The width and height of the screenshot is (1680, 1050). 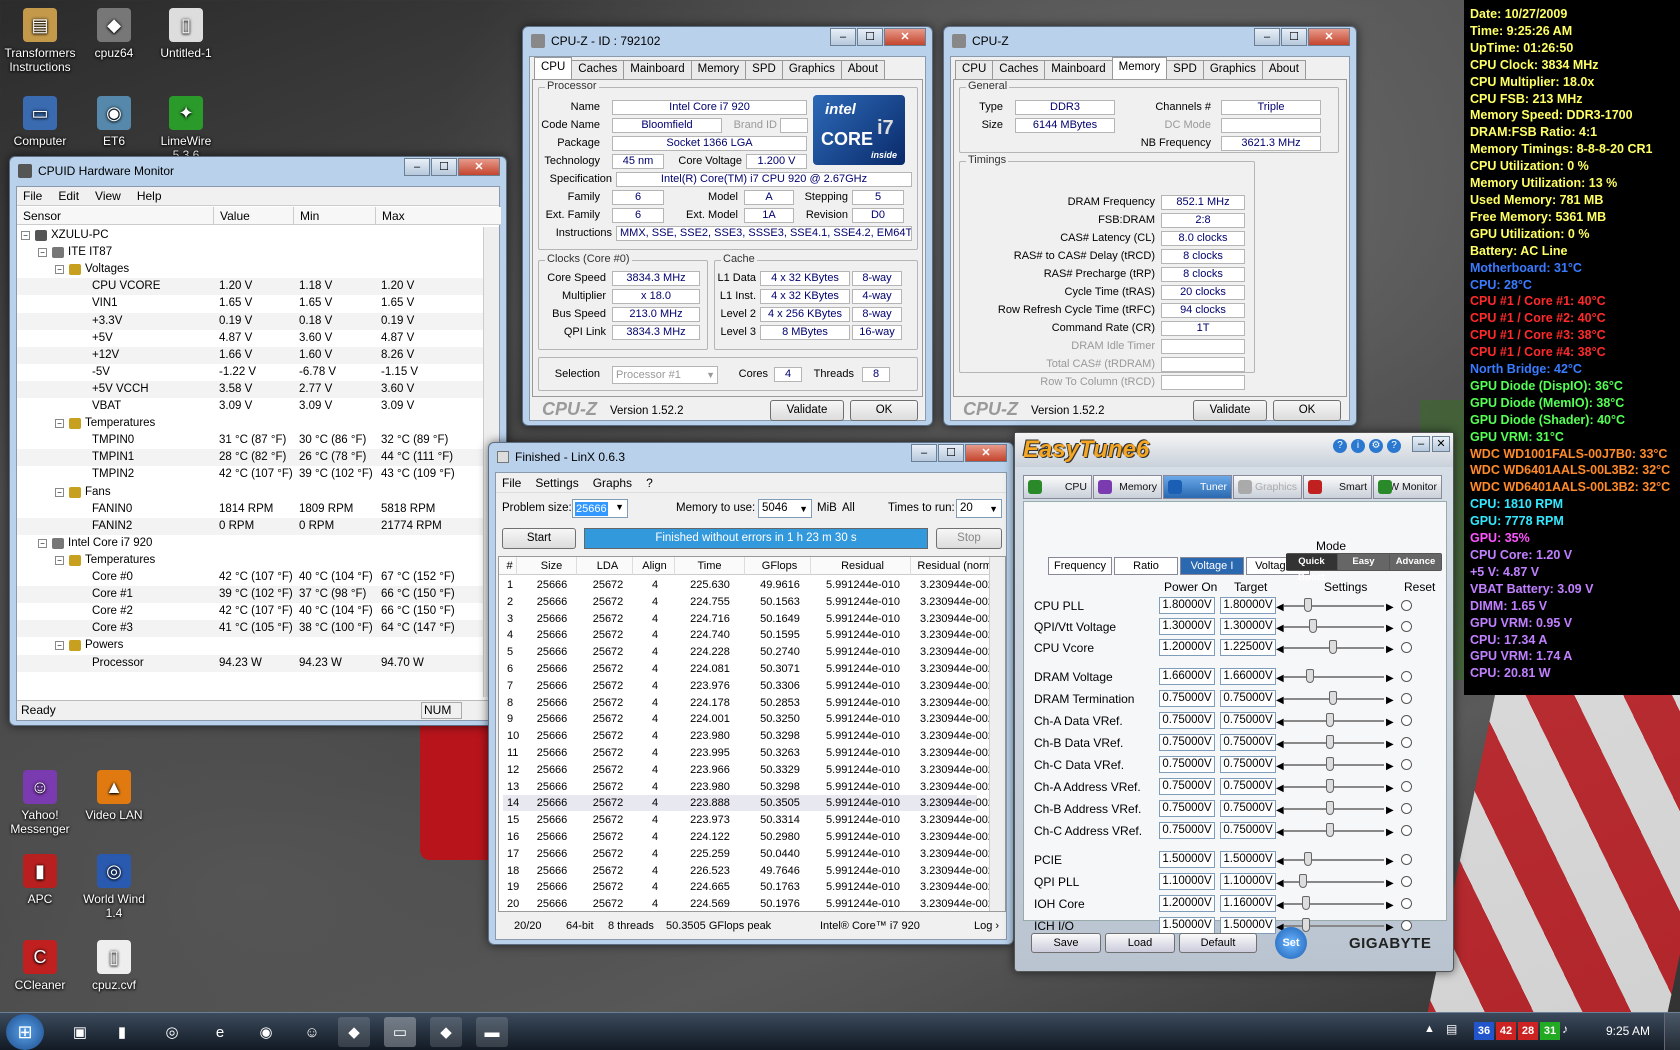 What do you see at coordinates (1672, 1031) in the screenshot?
I see `show-desktop-button` at bounding box center [1672, 1031].